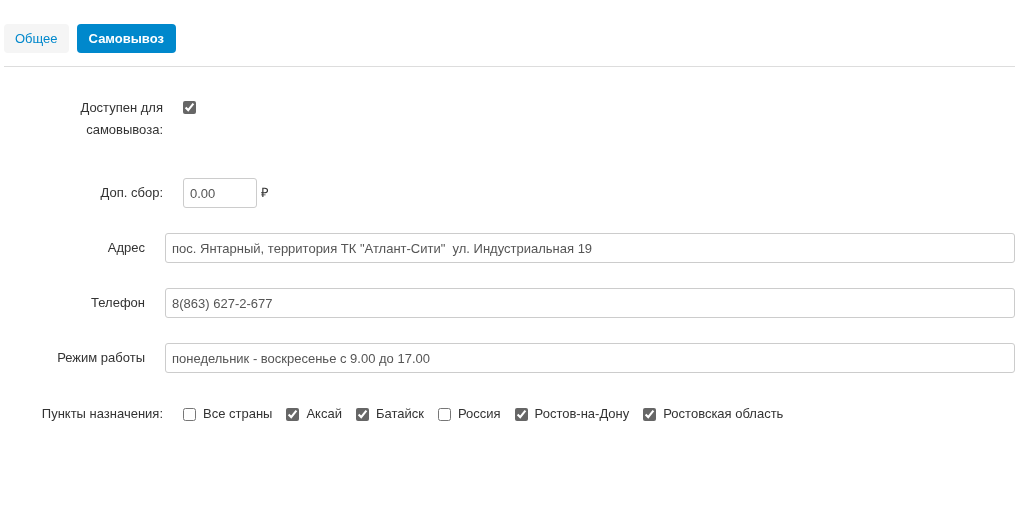 The width and height of the screenshot is (1015, 512). I want to click on field-label: Режим работы, so click(100, 358).